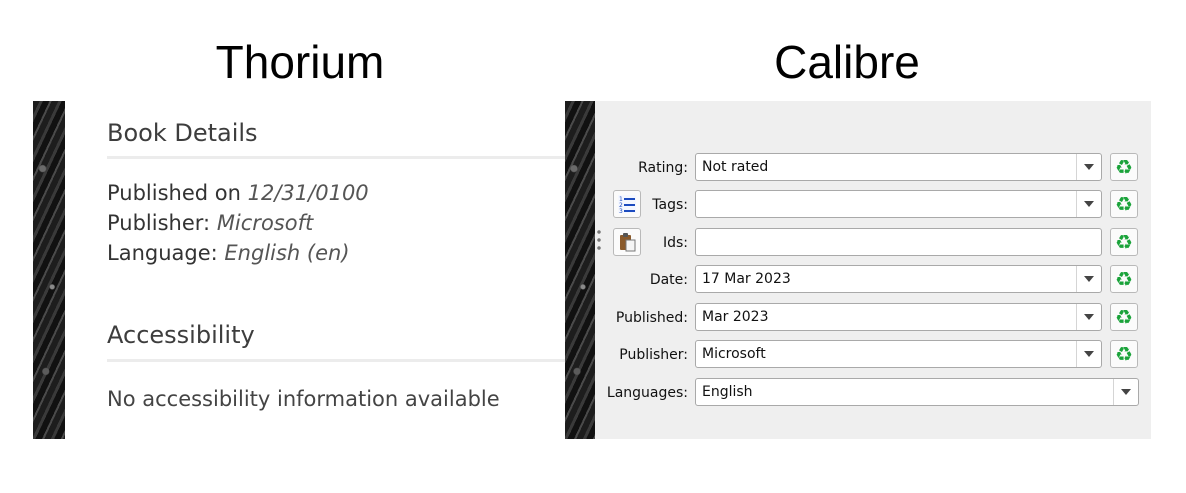  I want to click on ids-row: Ids: ♻, so click(873, 243).